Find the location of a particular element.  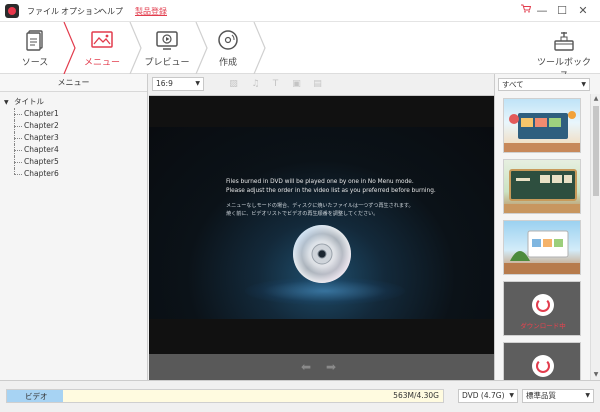

step-menu: メニュー is located at coordinates (102, 48).